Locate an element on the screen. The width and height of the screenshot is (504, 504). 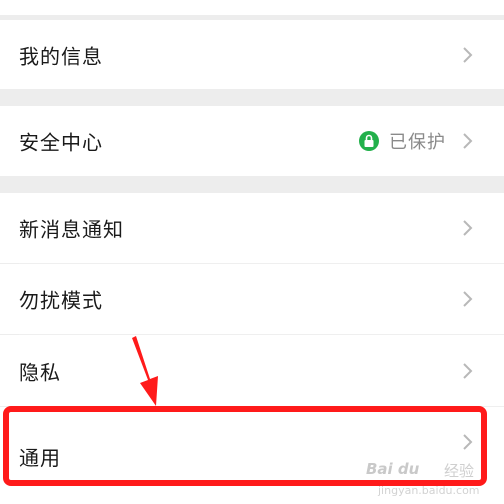
settings-item-privacy: 隐私 is located at coordinates (252, 370).